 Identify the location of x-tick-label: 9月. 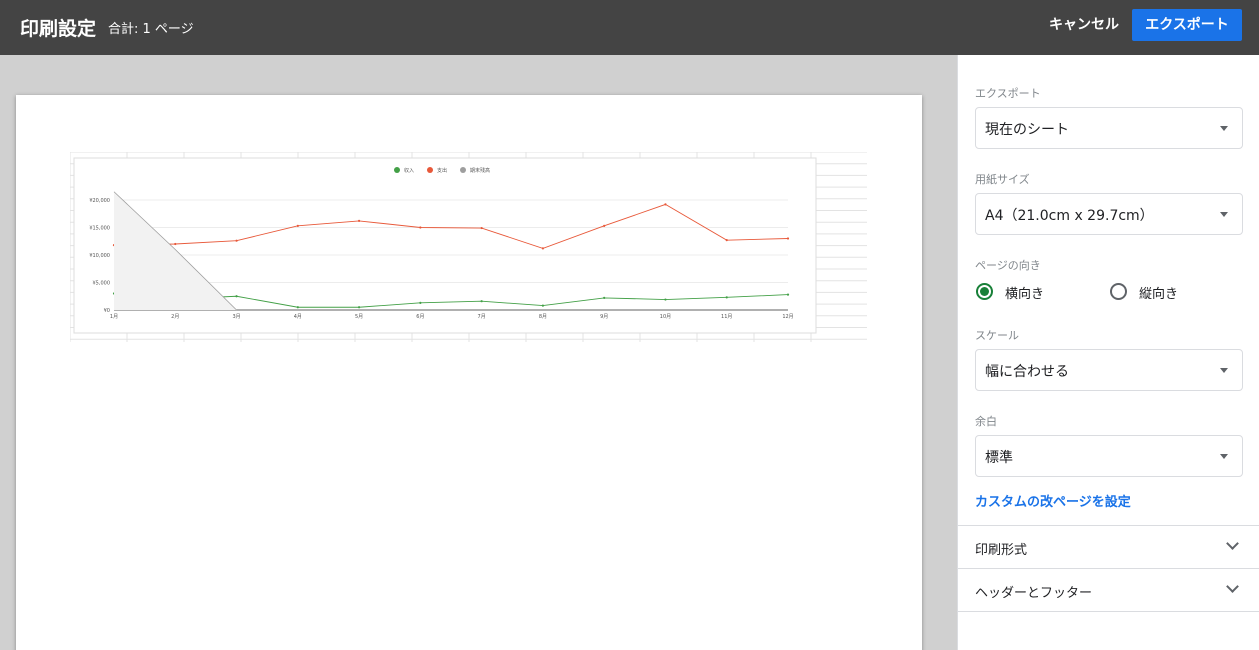
(604, 317).